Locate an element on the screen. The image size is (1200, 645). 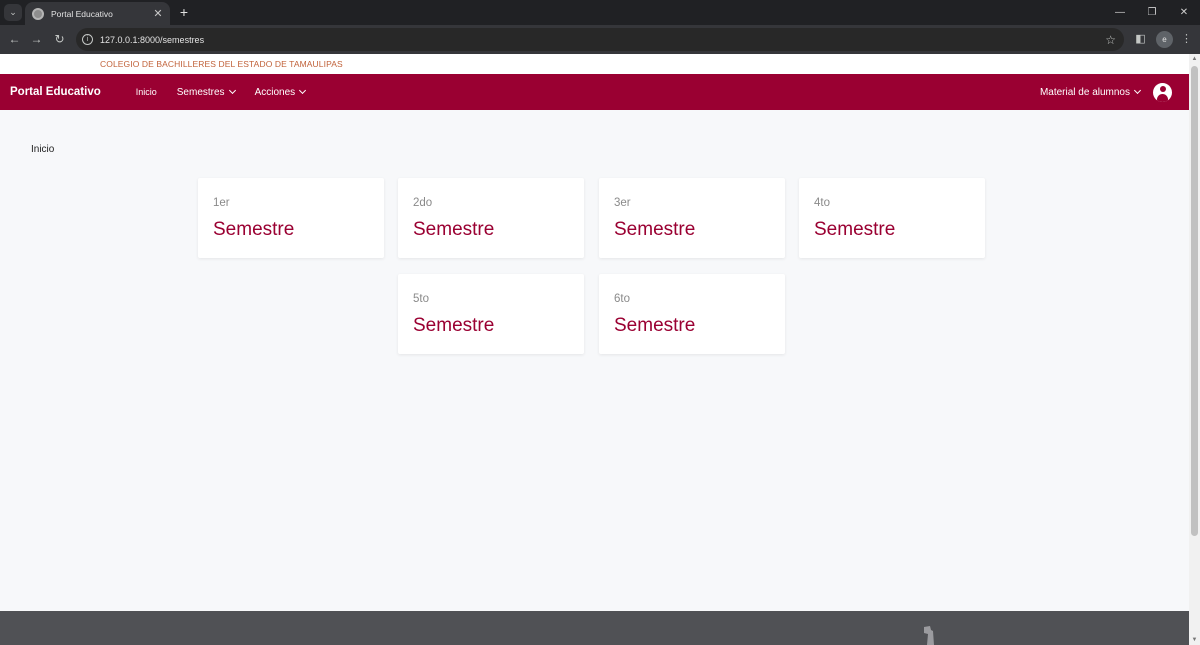
tab-search-icon: ⌄ is located at coordinates (13, 12).